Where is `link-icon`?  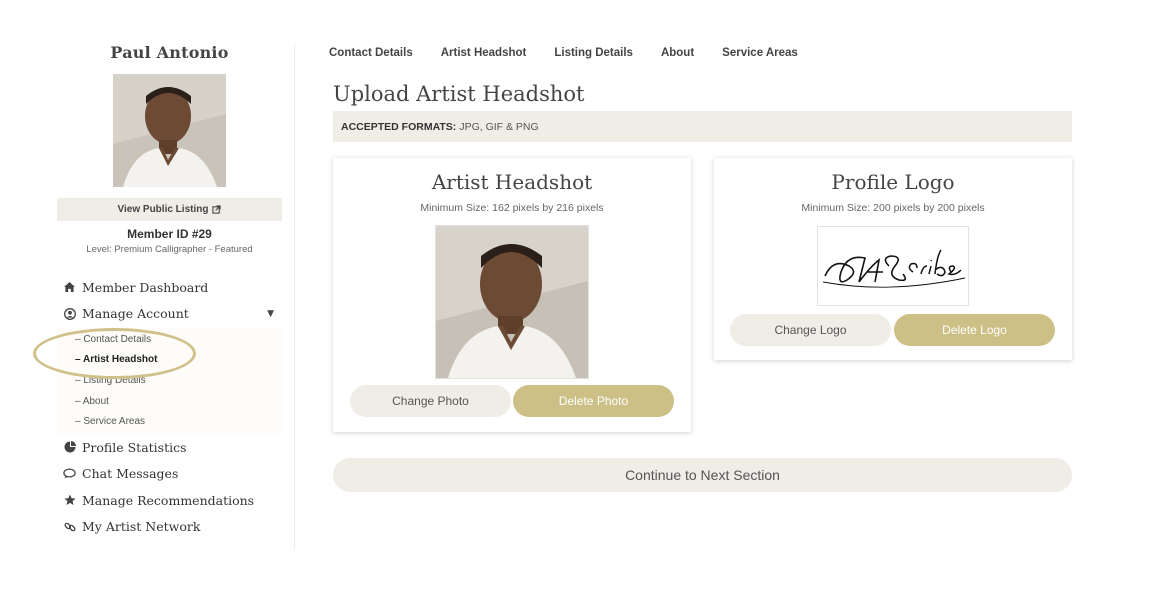 link-icon is located at coordinates (69, 526).